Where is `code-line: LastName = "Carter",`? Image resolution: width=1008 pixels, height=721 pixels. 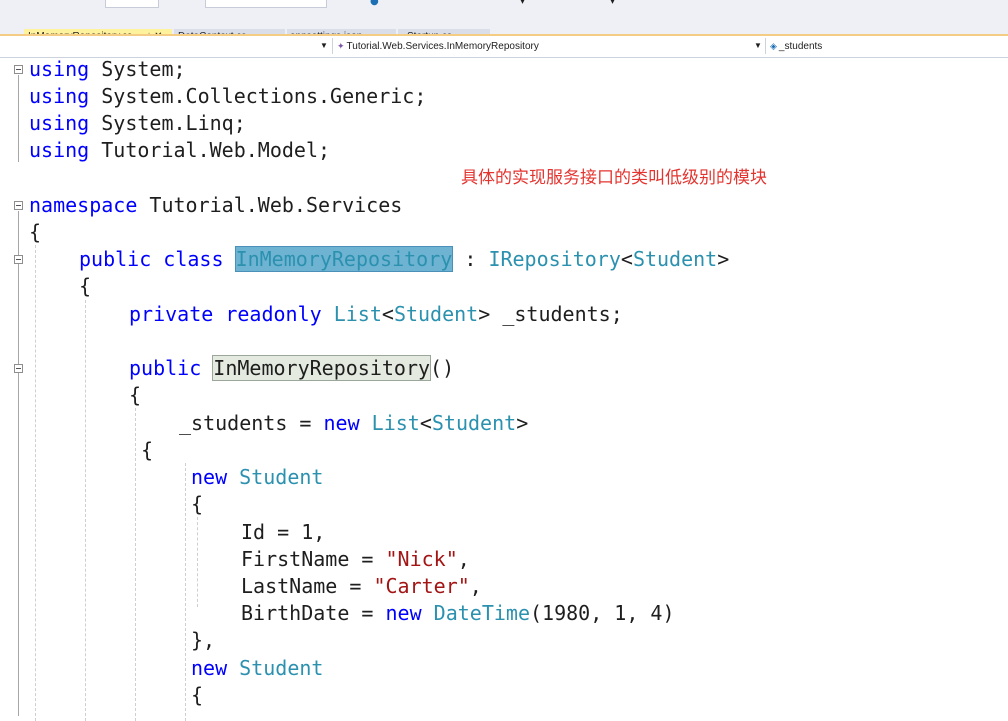 code-line: LastName = "Carter", is located at coordinates (361, 586).